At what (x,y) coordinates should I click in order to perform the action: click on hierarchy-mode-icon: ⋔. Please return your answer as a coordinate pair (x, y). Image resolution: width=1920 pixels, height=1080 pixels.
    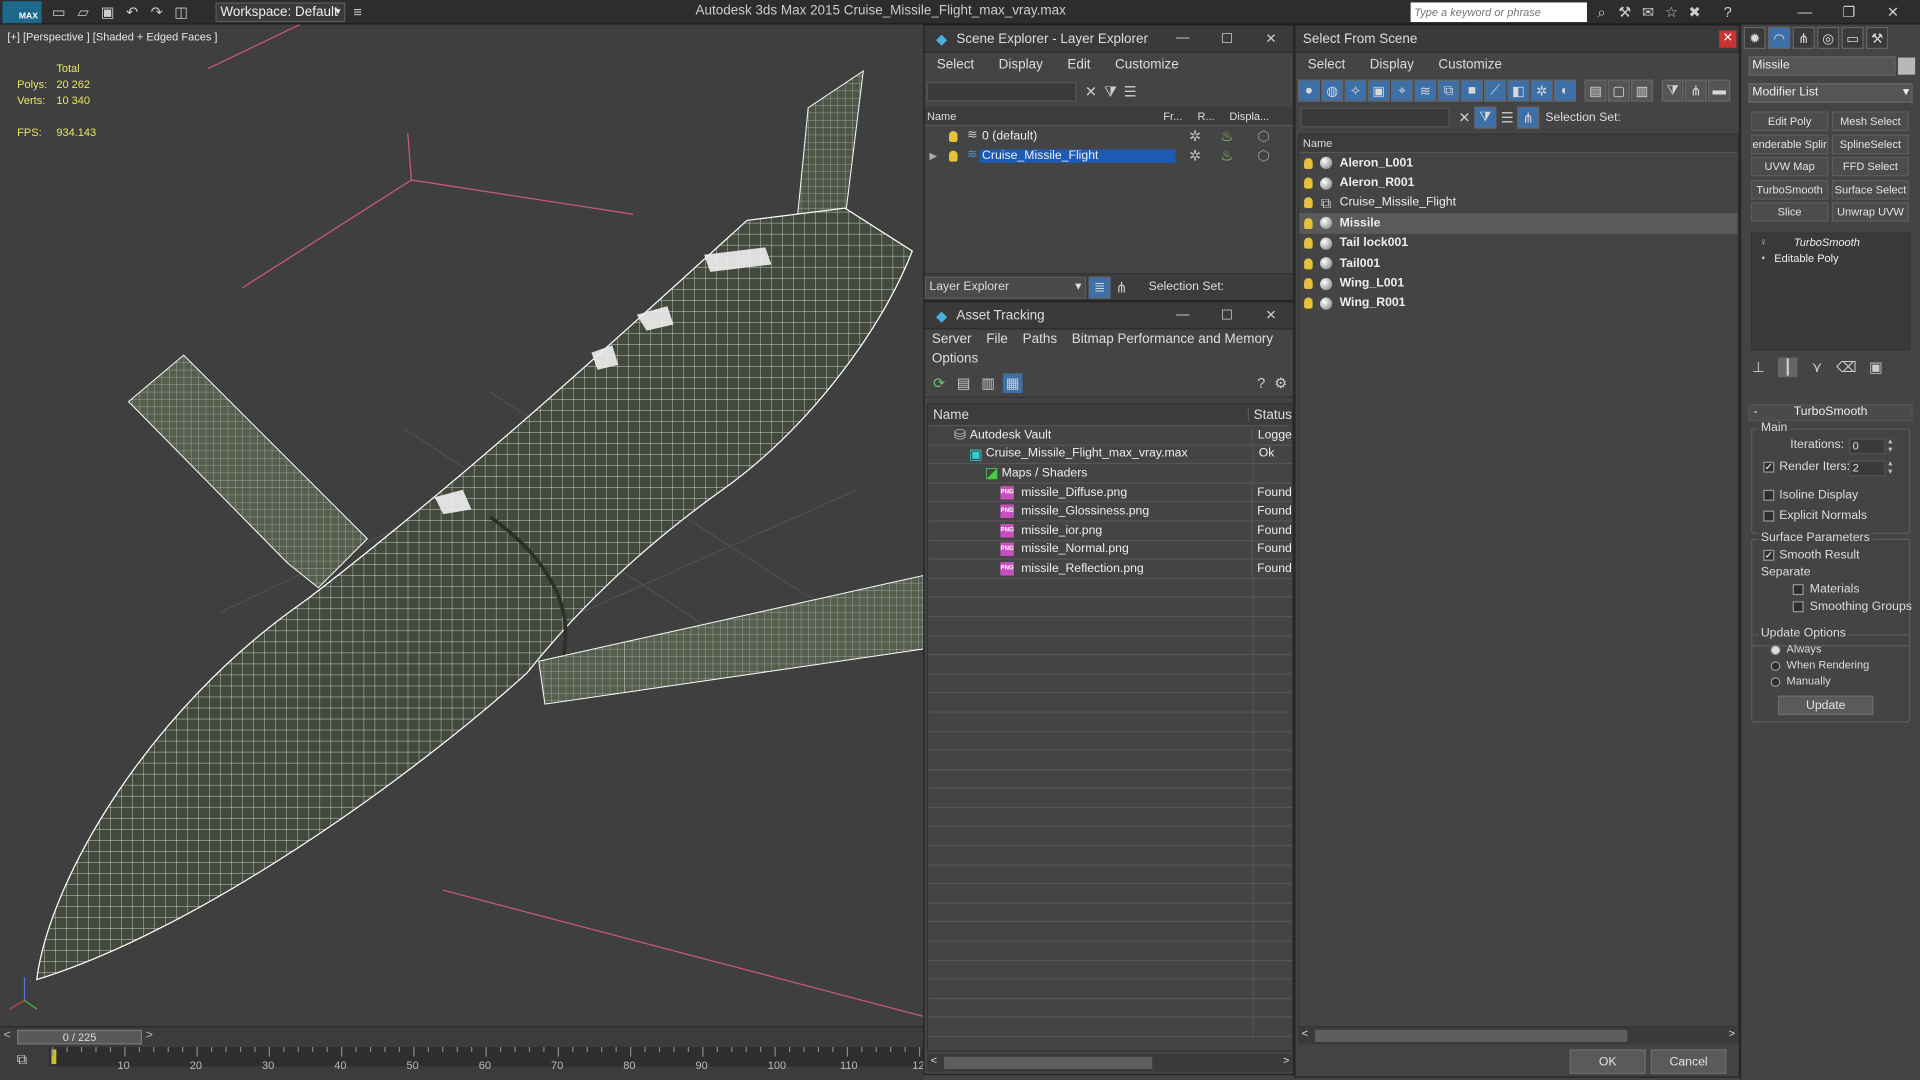
    Looking at the image, I should click on (1122, 287).